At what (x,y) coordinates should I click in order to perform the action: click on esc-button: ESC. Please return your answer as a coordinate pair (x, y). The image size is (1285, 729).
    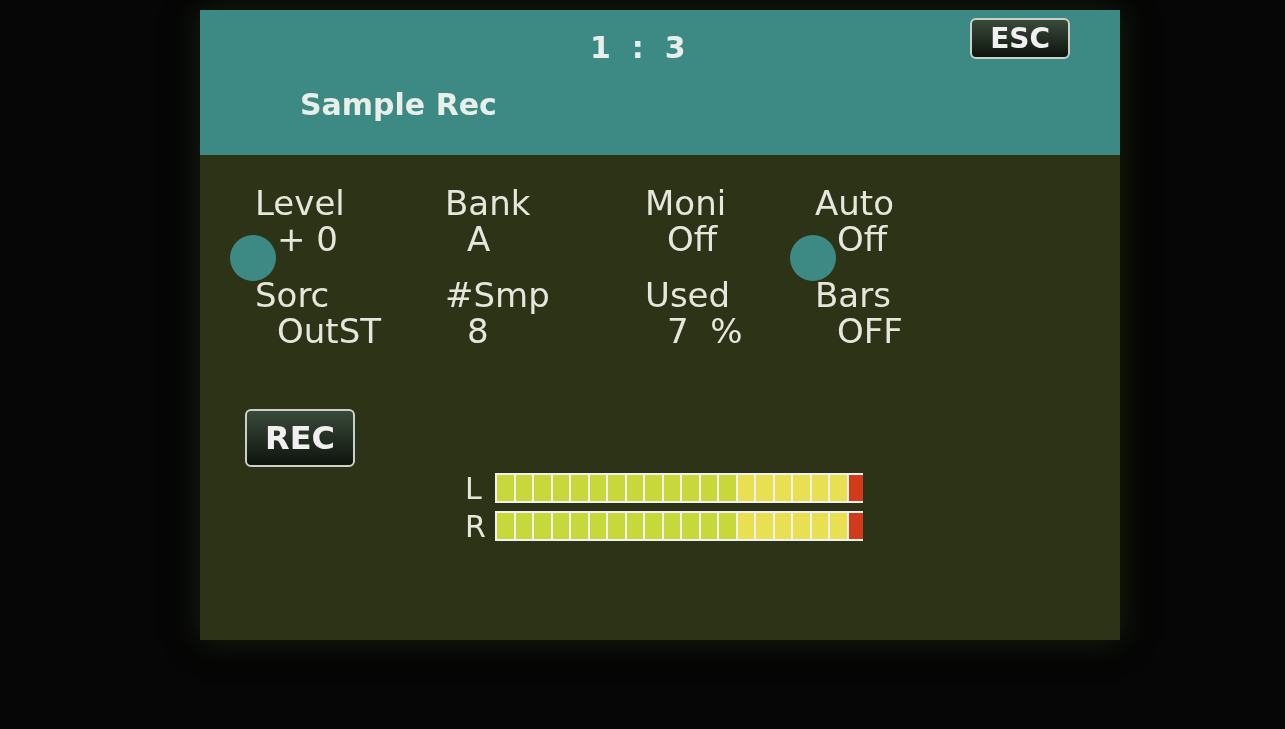
    Looking at the image, I should click on (1020, 38).